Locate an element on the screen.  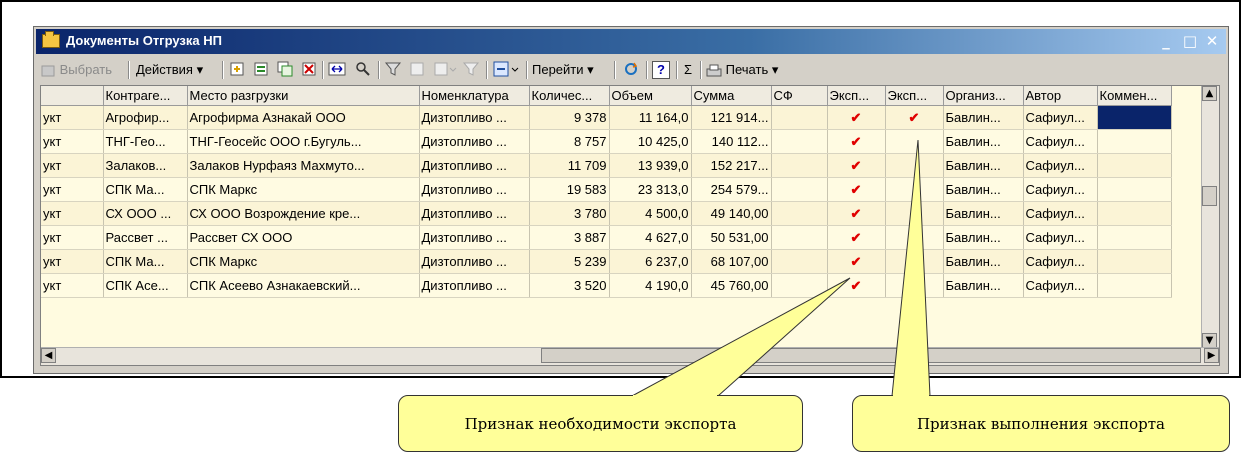
callout-pointers is located at coordinates (781, 268).